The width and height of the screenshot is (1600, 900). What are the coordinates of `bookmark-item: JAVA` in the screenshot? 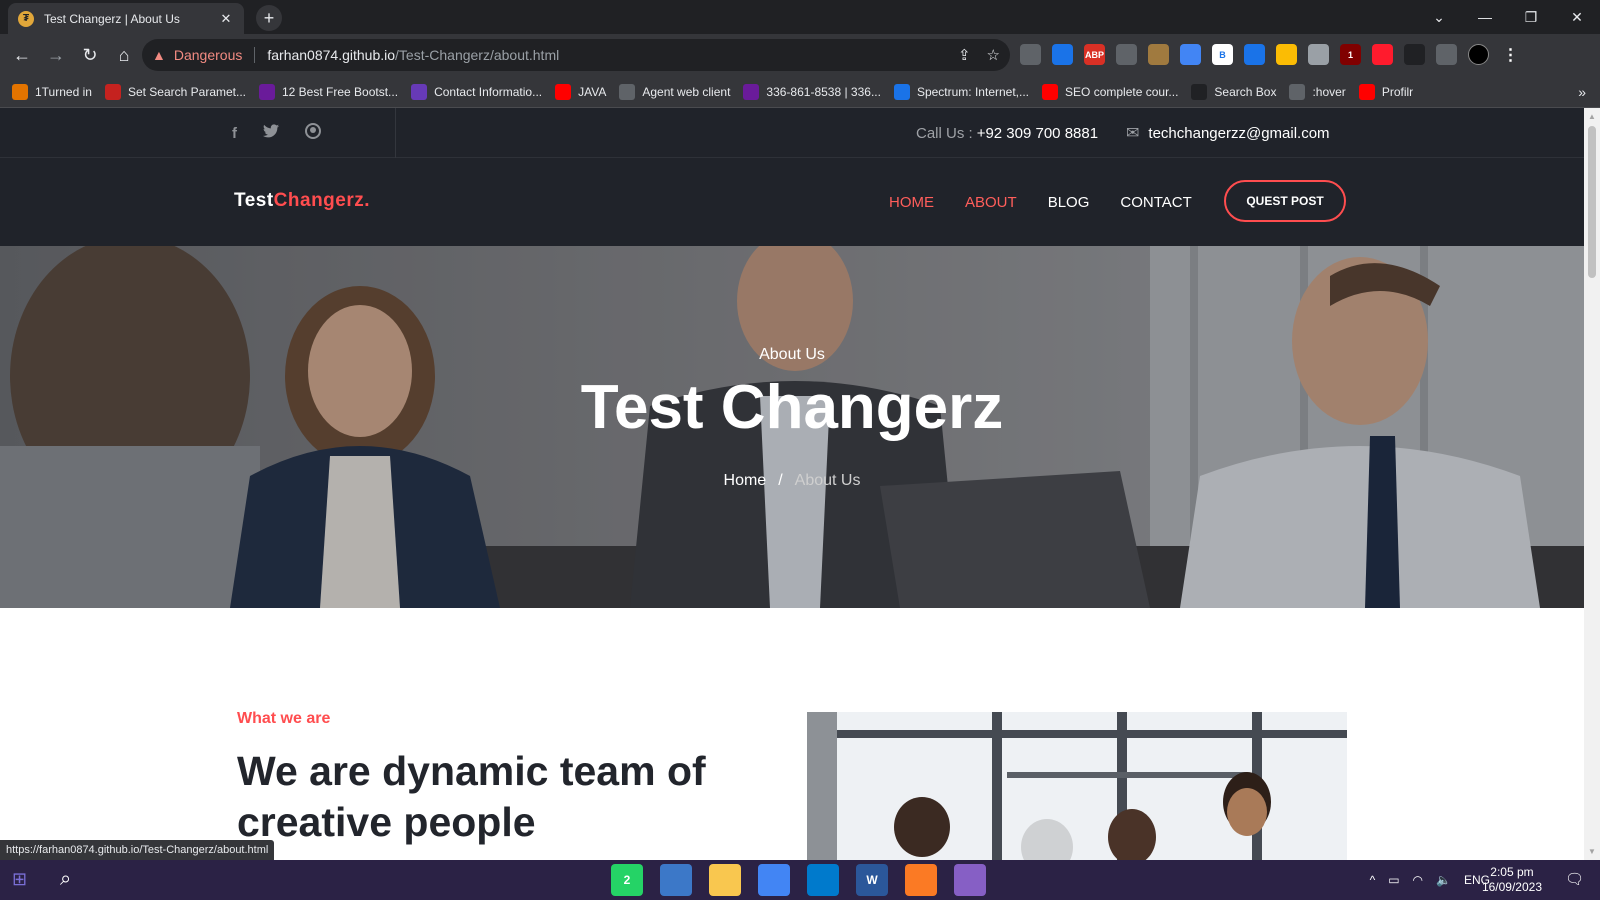 It's located at (581, 91).